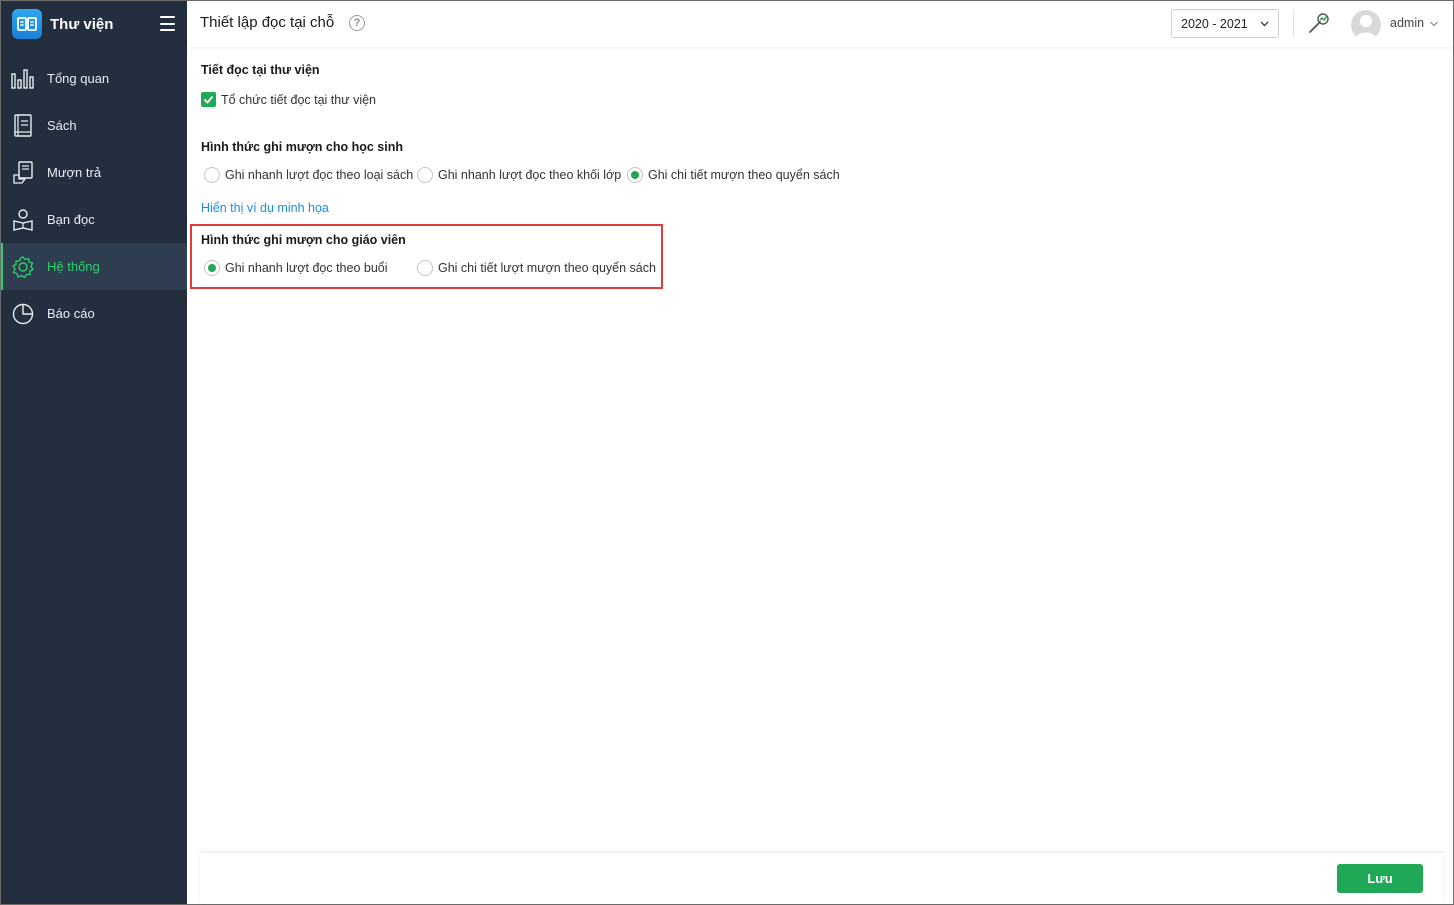  Describe the element at coordinates (1407, 23) in the screenshot. I see `username: admin` at that location.